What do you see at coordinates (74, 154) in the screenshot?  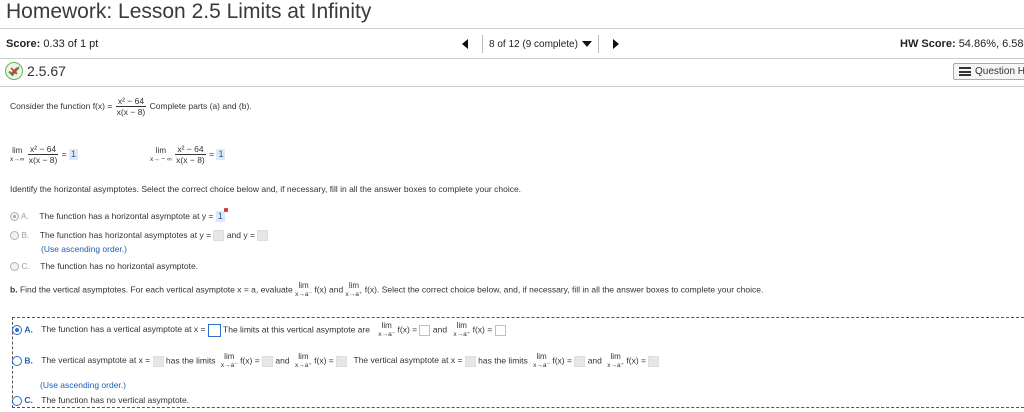 I see `lim1-answer: 1` at bounding box center [74, 154].